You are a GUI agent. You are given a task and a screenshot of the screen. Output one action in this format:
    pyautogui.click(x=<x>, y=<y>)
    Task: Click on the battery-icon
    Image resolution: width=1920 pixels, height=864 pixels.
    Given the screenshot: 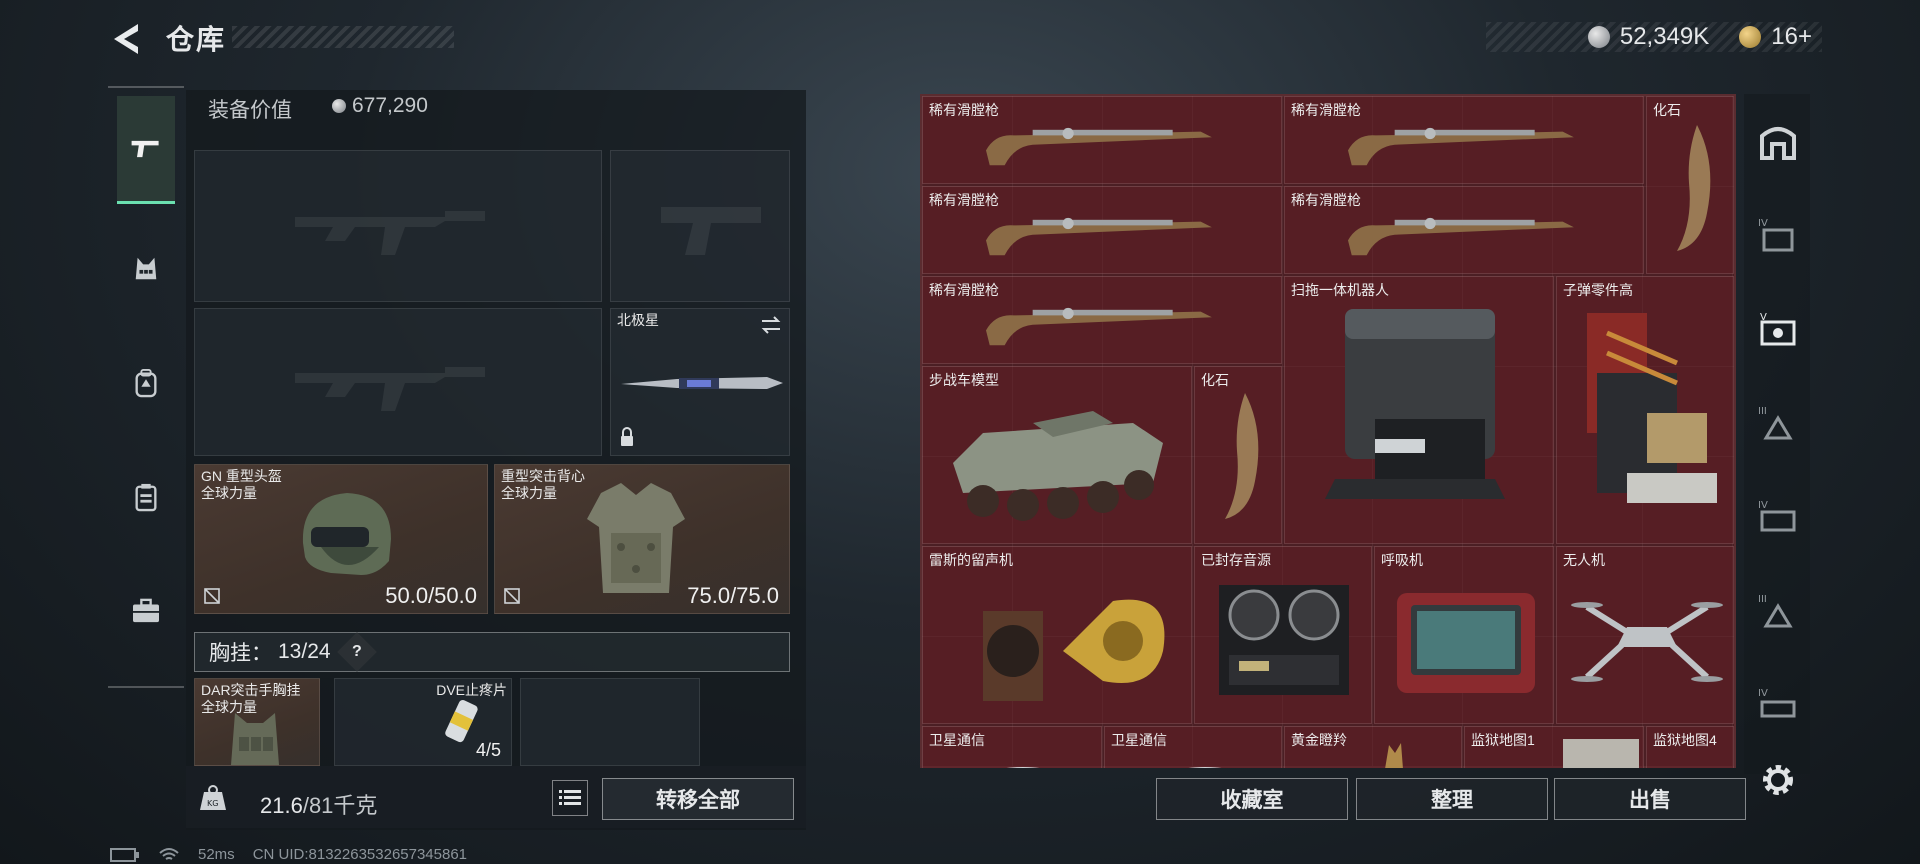 What is the action you would take?
    pyautogui.click(x=124, y=854)
    